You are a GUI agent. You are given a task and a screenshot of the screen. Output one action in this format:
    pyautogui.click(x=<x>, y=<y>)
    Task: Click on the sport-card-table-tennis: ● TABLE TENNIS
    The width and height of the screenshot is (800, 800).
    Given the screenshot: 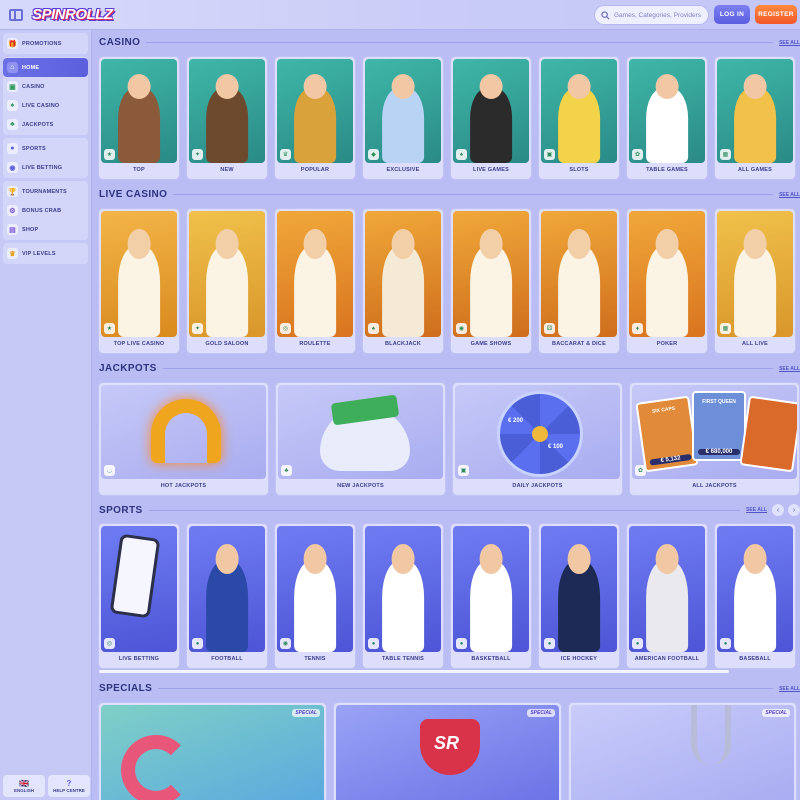 What is the action you would take?
    pyautogui.click(x=403, y=596)
    